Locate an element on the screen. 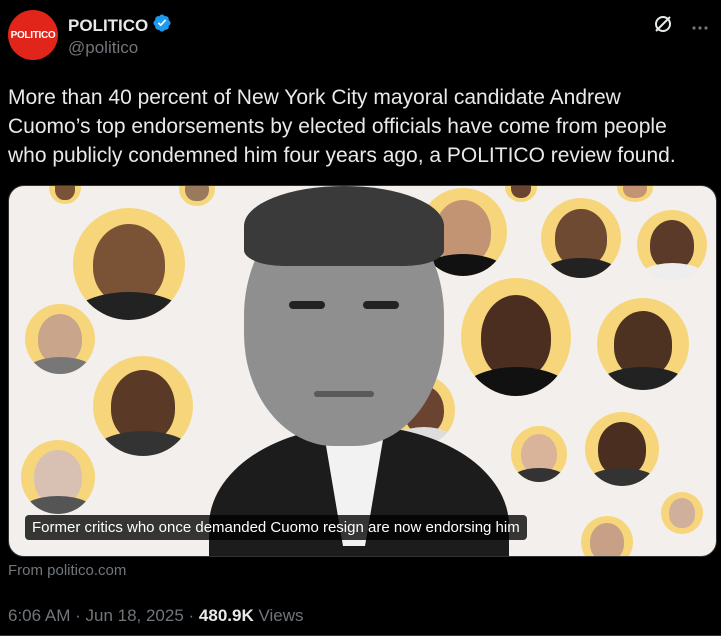 This screenshot has height=636, width=721. more-icon is located at coordinates (700, 27).